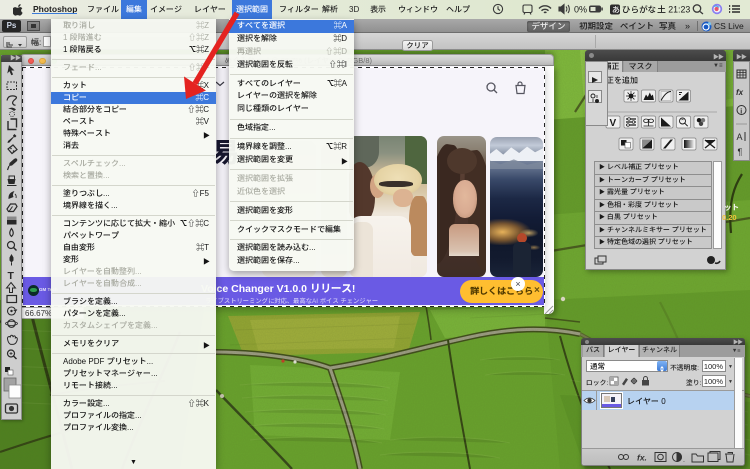  Describe the element at coordinates (673, 10) in the screenshot. I see `svg-text: 土 21:23` at that location.